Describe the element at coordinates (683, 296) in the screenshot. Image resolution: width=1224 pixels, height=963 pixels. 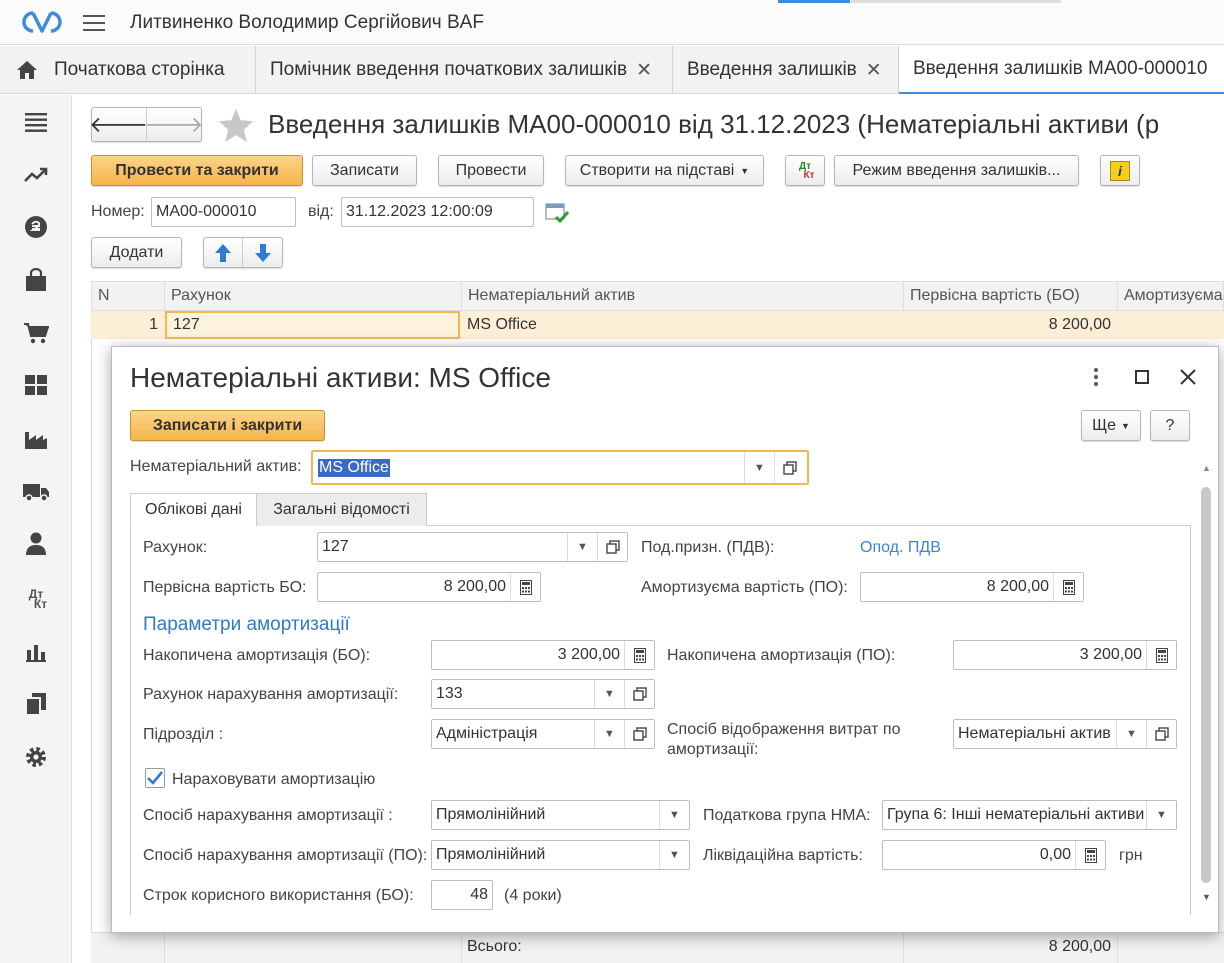
I see `column-asset: Нематеріальний актив` at that location.